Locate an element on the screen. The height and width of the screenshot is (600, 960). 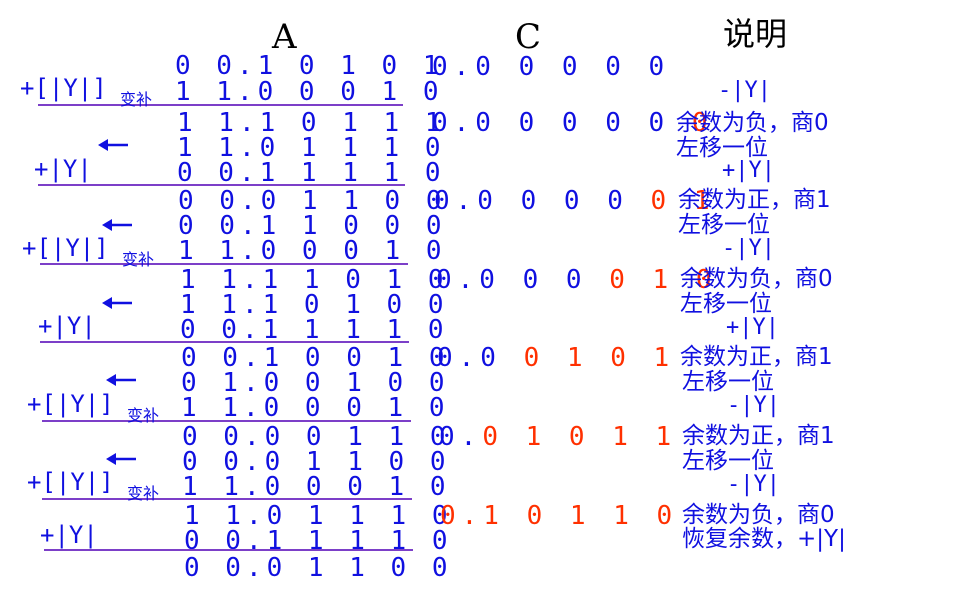
c-row-red: 0.1 0 1 1 0 is located at coordinates (559, 516).